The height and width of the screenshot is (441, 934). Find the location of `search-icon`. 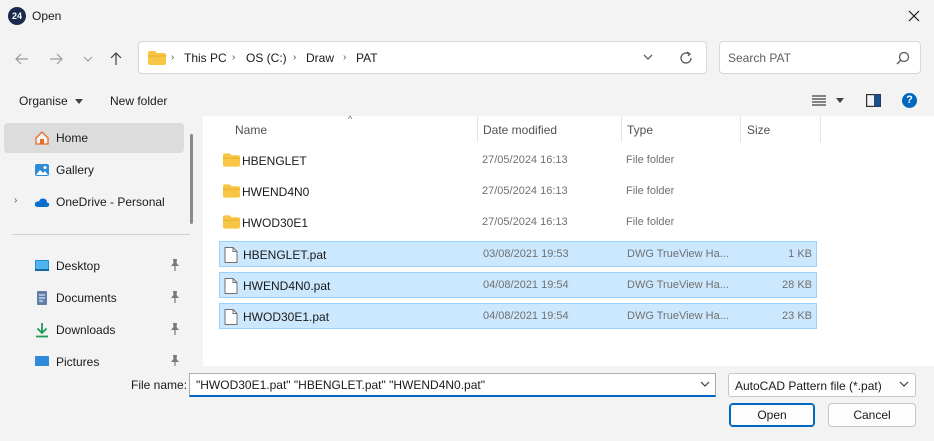

search-icon is located at coordinates (903, 58).